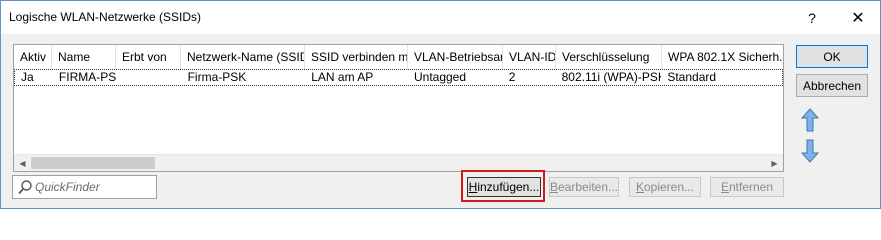  What do you see at coordinates (639, 187) in the screenshot?
I see `copy-button-mnemonic: K` at bounding box center [639, 187].